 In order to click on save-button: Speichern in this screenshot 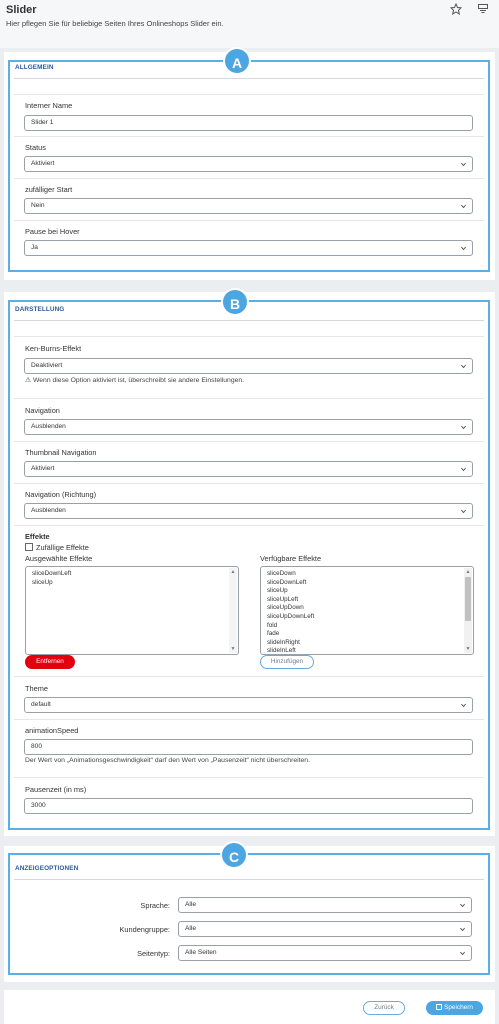, I will do `click(454, 1008)`.